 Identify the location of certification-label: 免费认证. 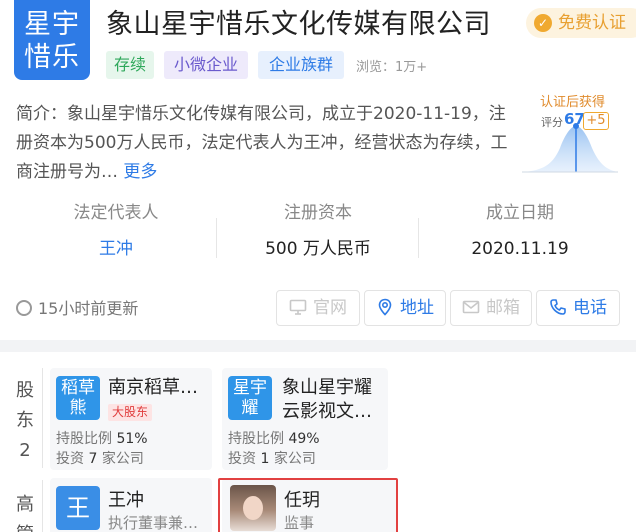
(592, 23).